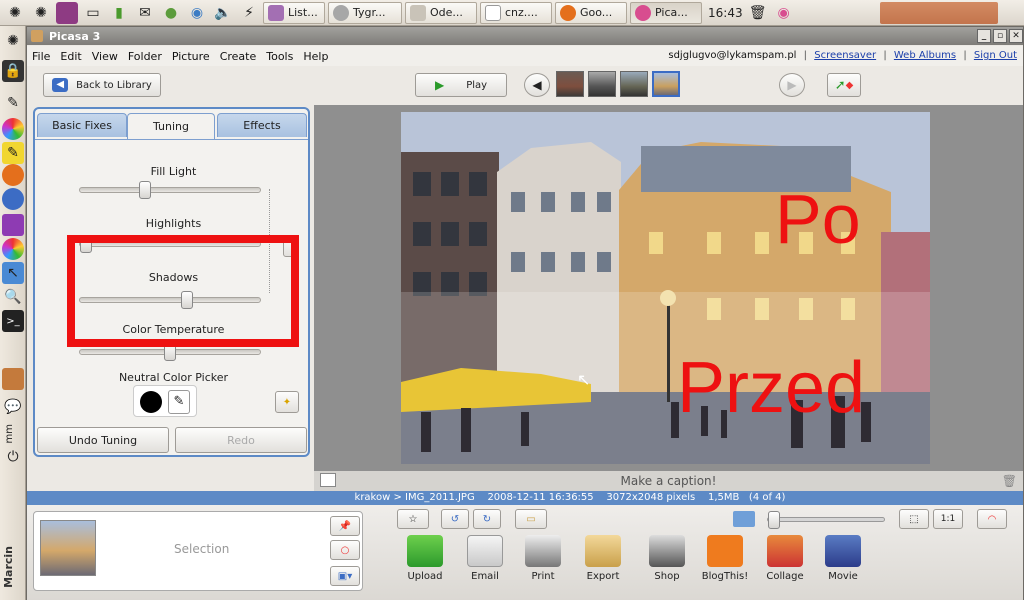 The width and height of the screenshot is (1024, 600). Describe the element at coordinates (667, 558) in the screenshot. I see `shop-action: Shop` at that location.